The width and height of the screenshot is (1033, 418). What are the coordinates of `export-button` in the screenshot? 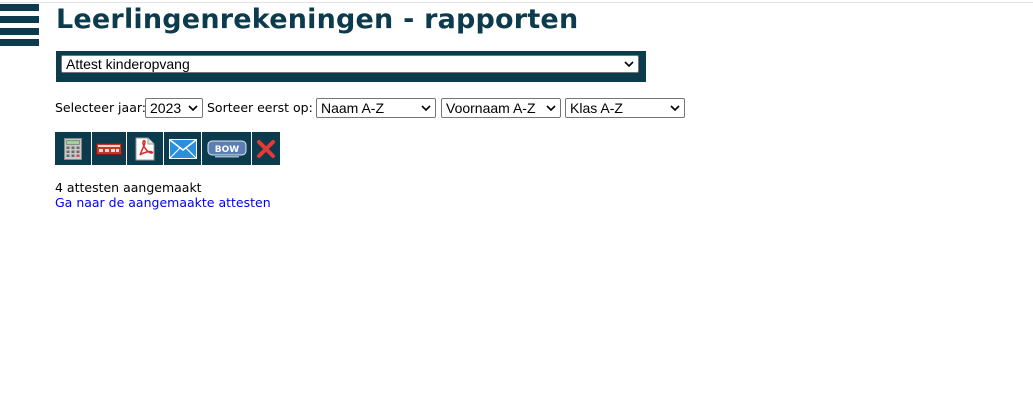 It's located at (109, 148).